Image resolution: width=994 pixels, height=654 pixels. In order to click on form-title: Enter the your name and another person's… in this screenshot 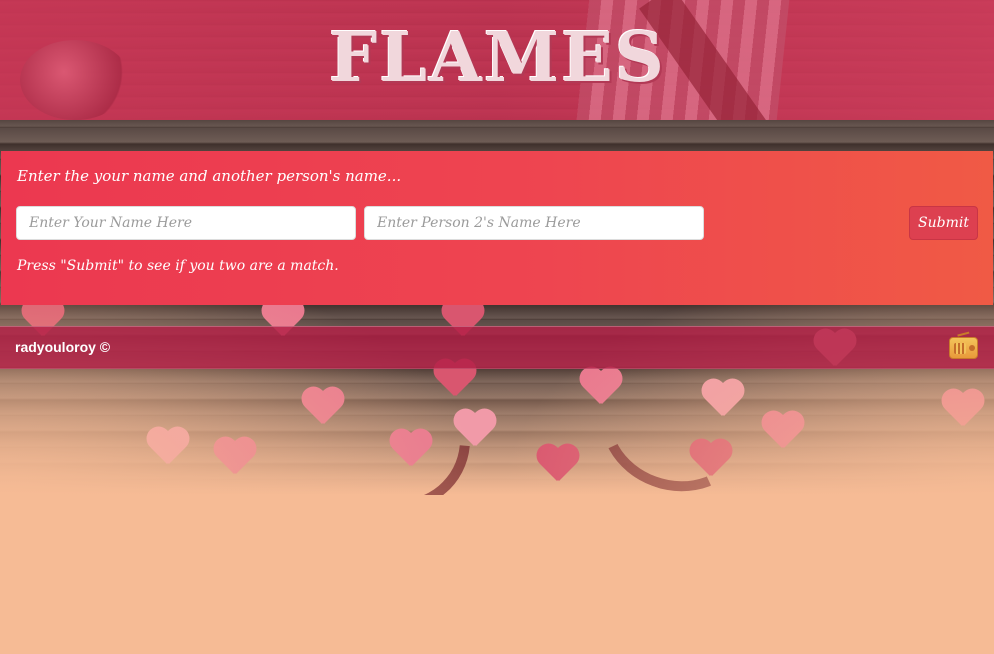, I will do `click(209, 176)`.